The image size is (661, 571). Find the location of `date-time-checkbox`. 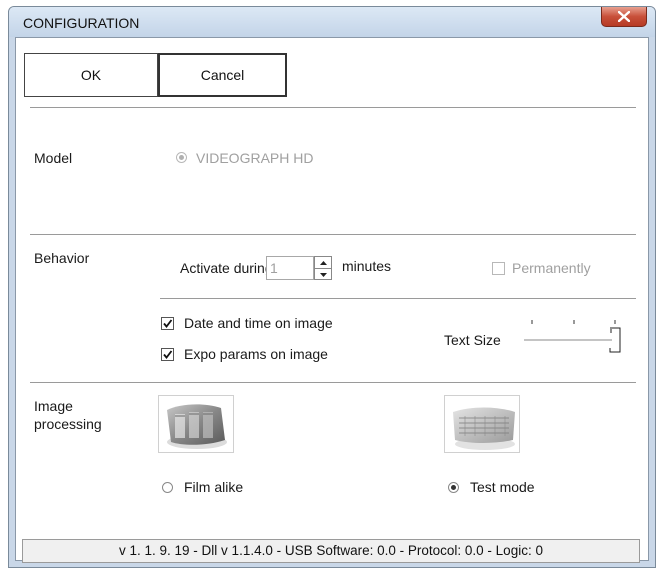

date-time-checkbox is located at coordinates (167, 323).